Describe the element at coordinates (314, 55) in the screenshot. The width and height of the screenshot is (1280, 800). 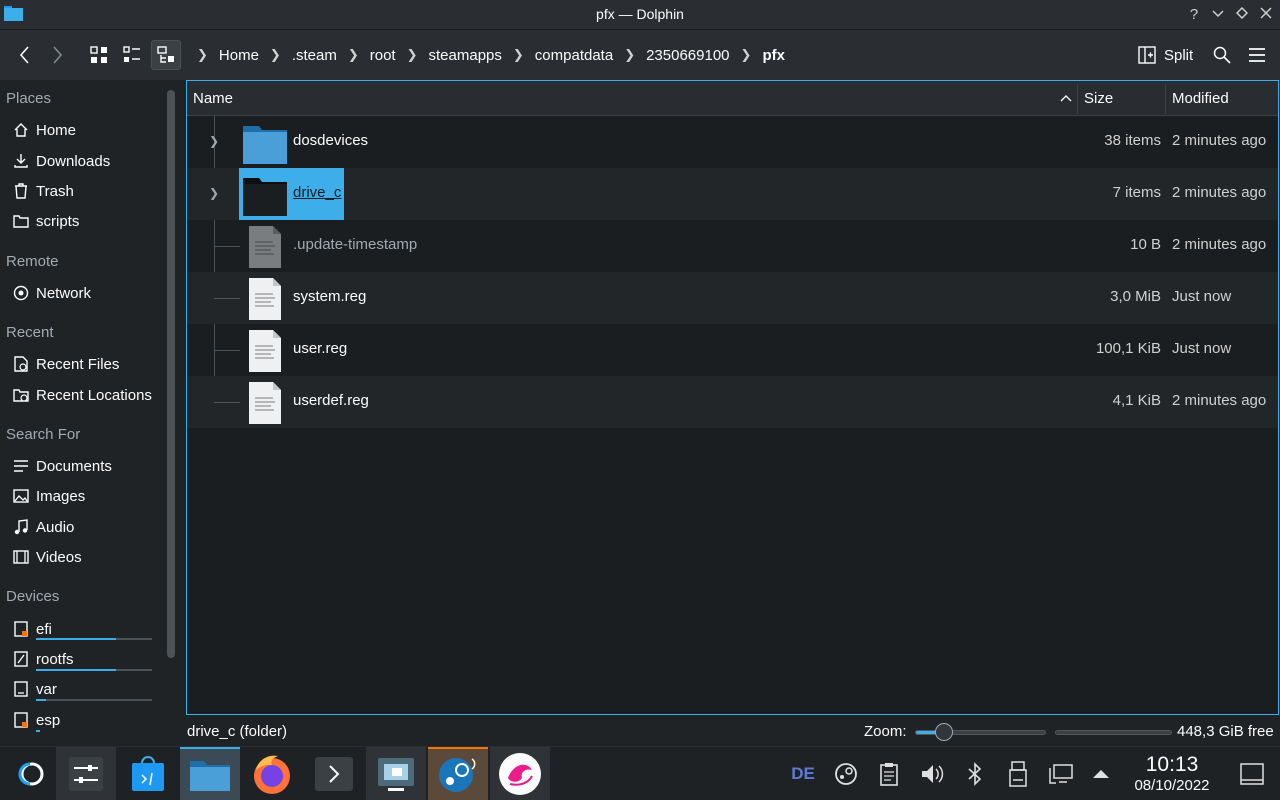
I see `breadcrumb-steam: .steam` at that location.